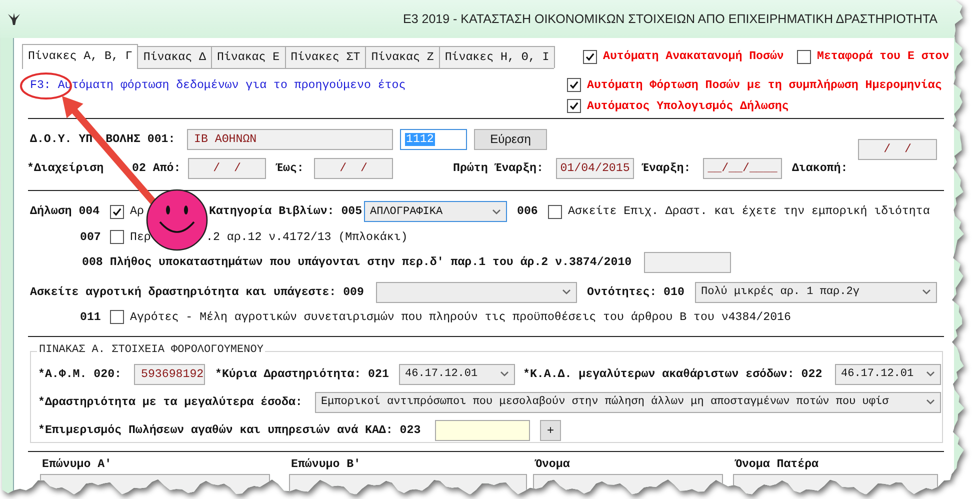 This screenshot has width=973, height=499. Describe the element at coordinates (688, 106) in the screenshot. I see `checkbox-label: Αυτόματος Υπολογισμός Δήλωσης` at that location.